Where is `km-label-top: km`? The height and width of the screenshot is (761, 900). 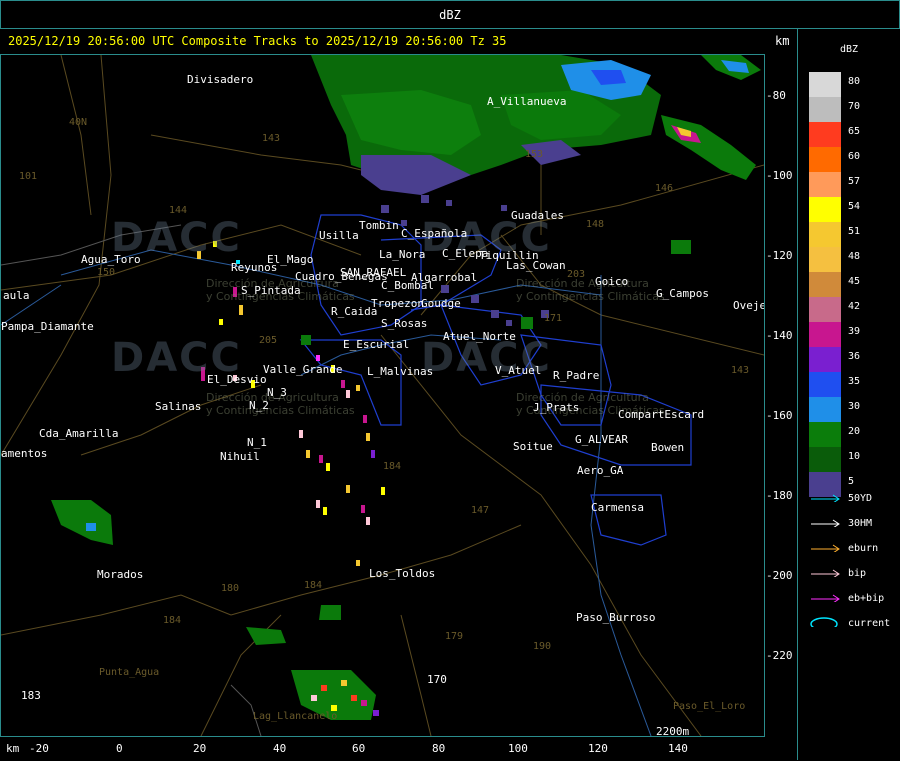 km-label-top: km is located at coordinates (782, 41).